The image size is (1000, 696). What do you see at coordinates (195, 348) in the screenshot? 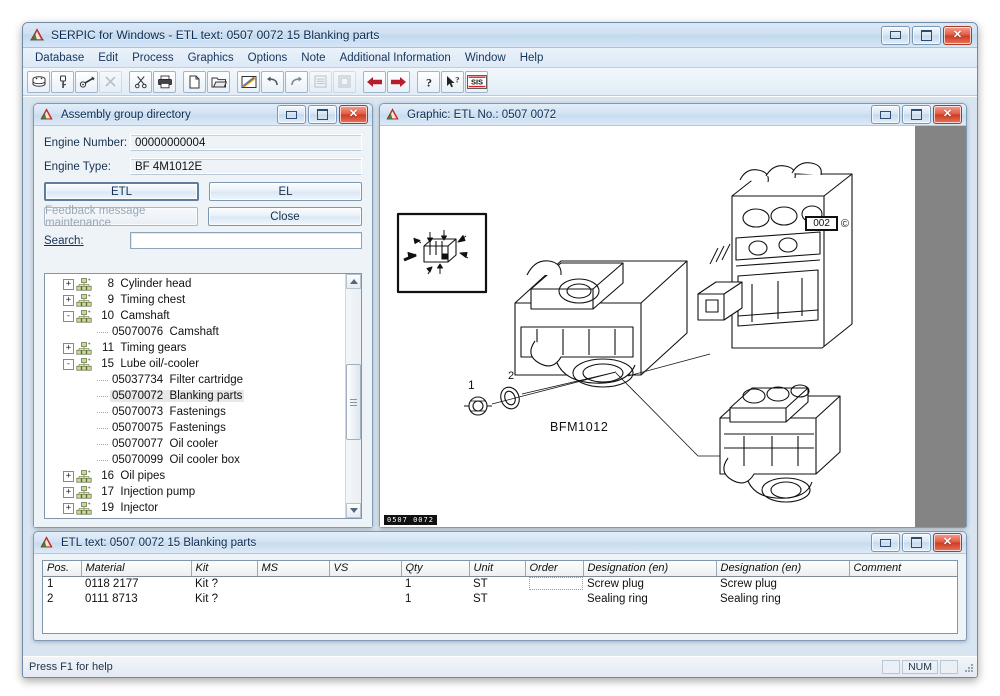
I see `tree-group-node: + +11 Timing gears` at bounding box center [195, 348].